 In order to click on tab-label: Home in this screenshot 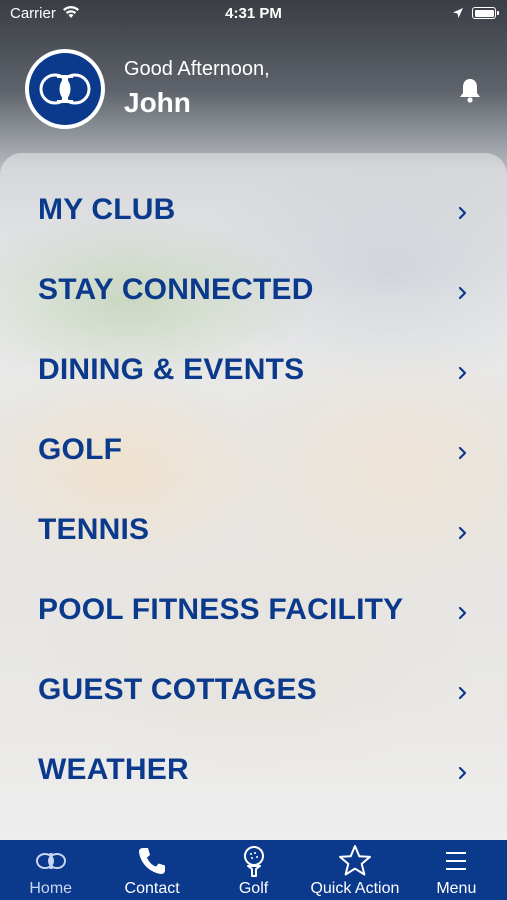, I will do `click(51, 888)`.